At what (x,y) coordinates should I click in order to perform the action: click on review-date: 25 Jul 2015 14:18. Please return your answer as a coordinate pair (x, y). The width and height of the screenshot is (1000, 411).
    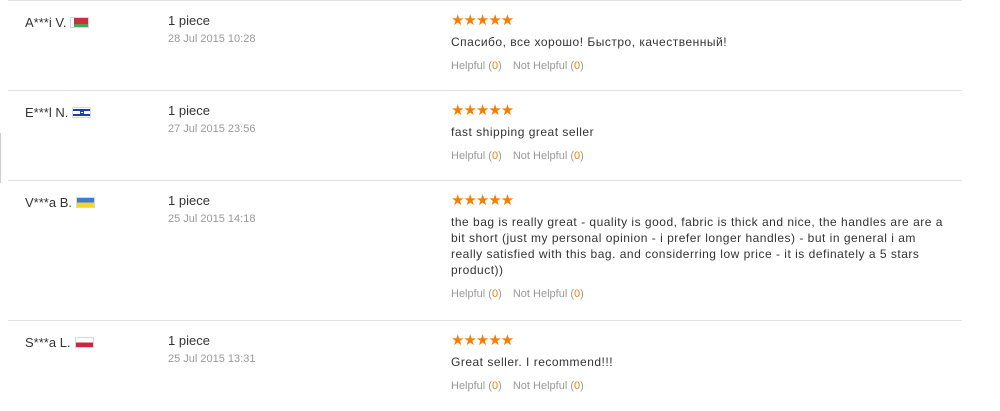
    Looking at the image, I should click on (212, 219).